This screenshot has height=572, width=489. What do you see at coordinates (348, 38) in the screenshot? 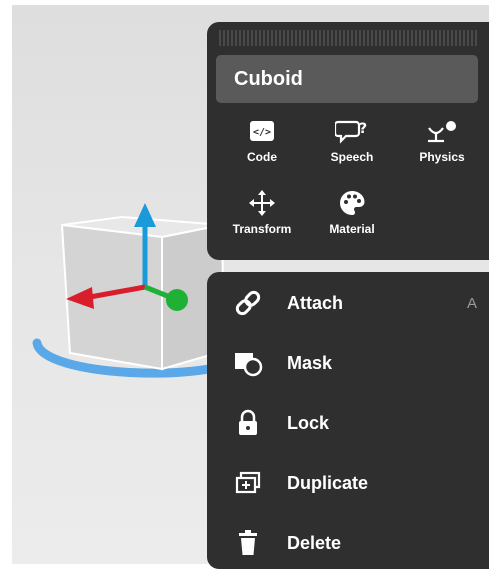
I see `drag-handle` at bounding box center [348, 38].